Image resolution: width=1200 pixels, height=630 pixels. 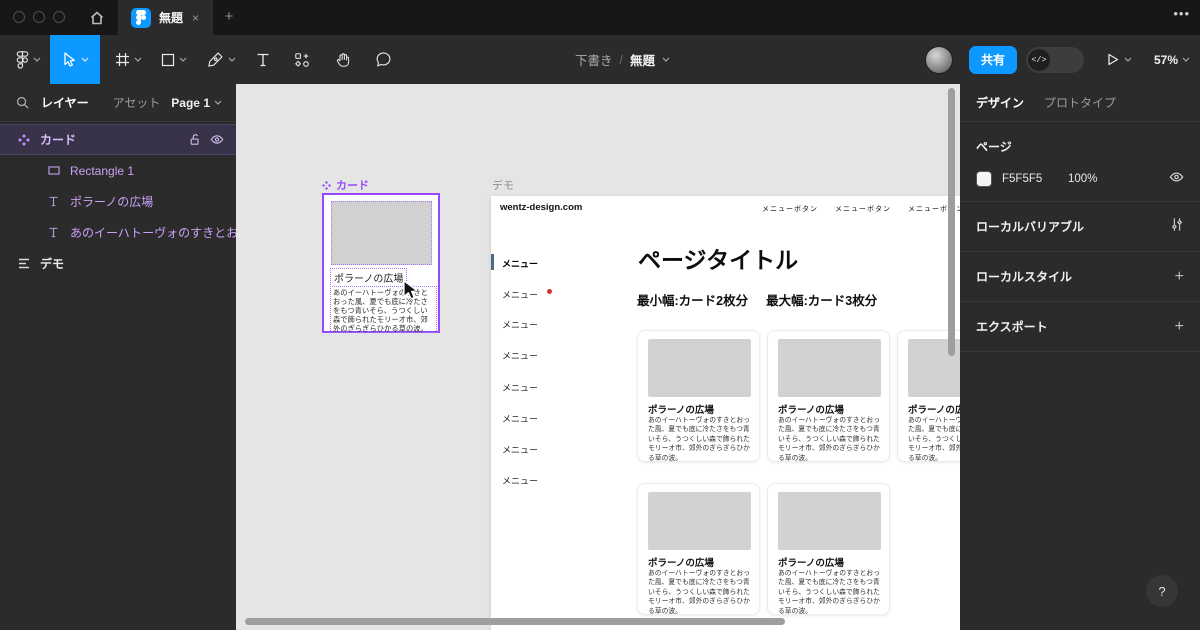 I want to click on main-menu-button, so click(x=28, y=59).